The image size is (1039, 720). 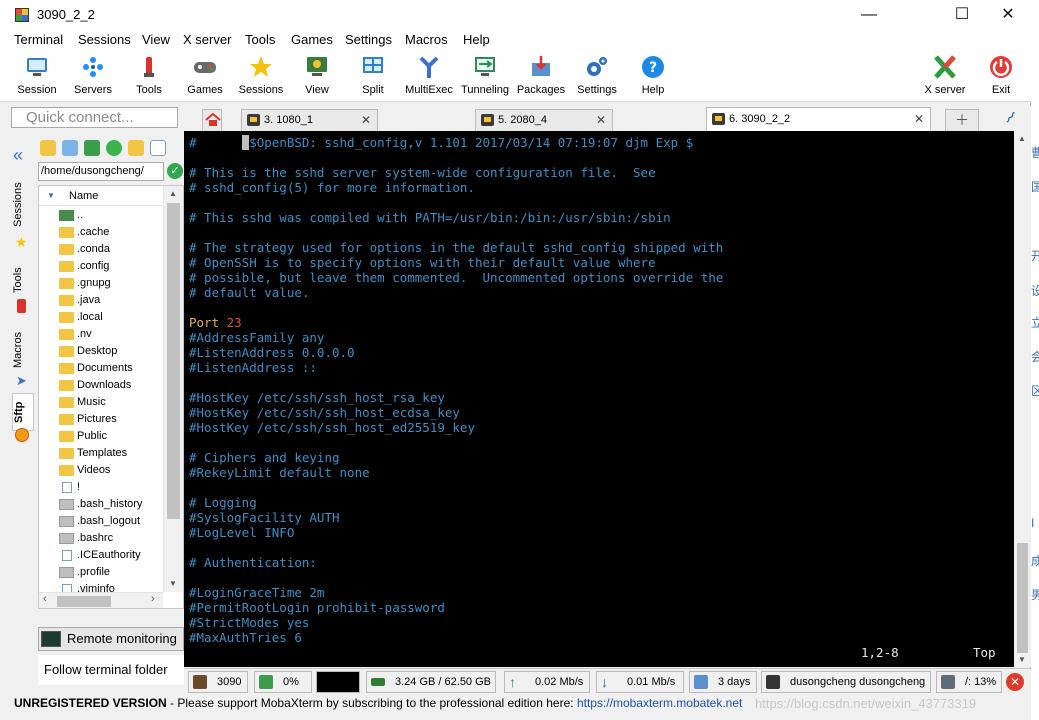 I want to click on tab-sftp: Sftp, so click(x=23, y=412).